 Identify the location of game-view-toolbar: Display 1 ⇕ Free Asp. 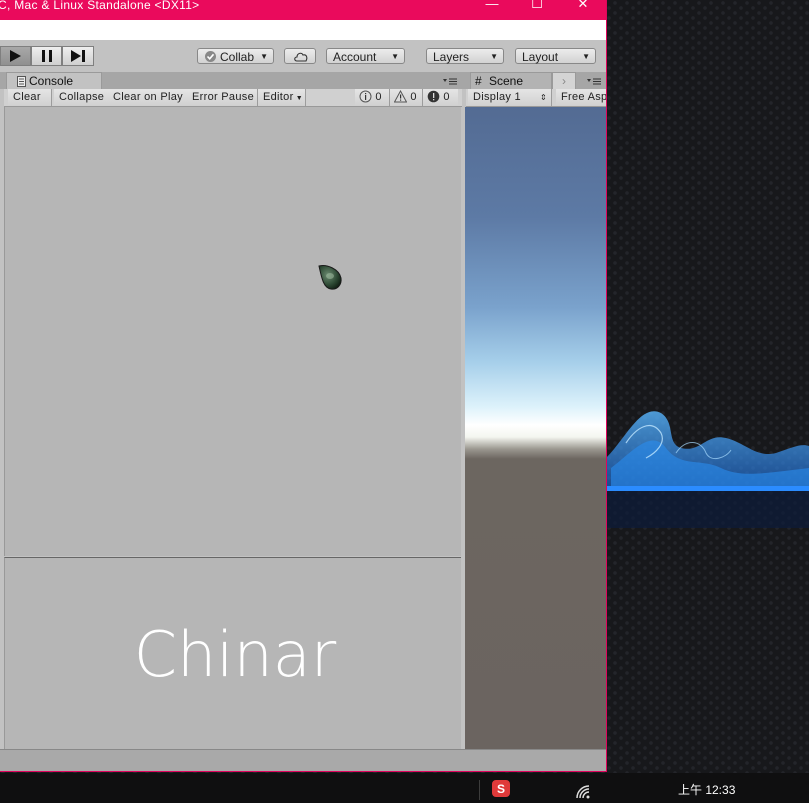
(536, 98).